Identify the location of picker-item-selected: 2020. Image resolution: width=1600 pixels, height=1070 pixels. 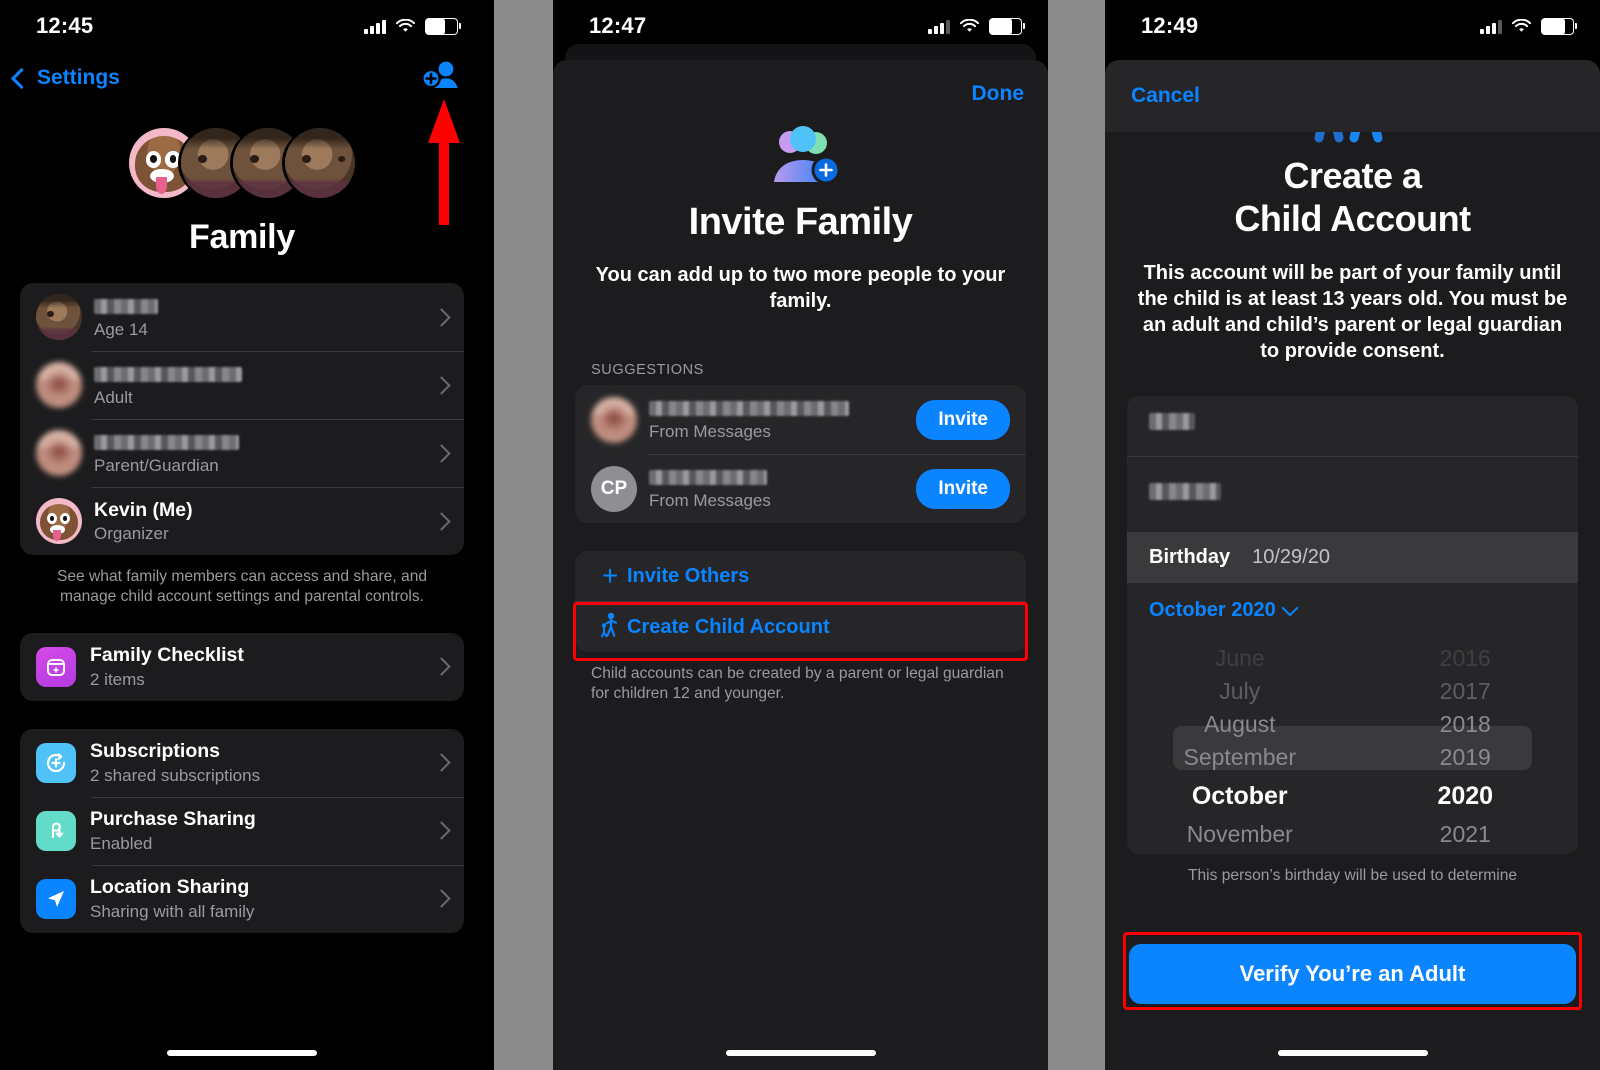
(1465, 796).